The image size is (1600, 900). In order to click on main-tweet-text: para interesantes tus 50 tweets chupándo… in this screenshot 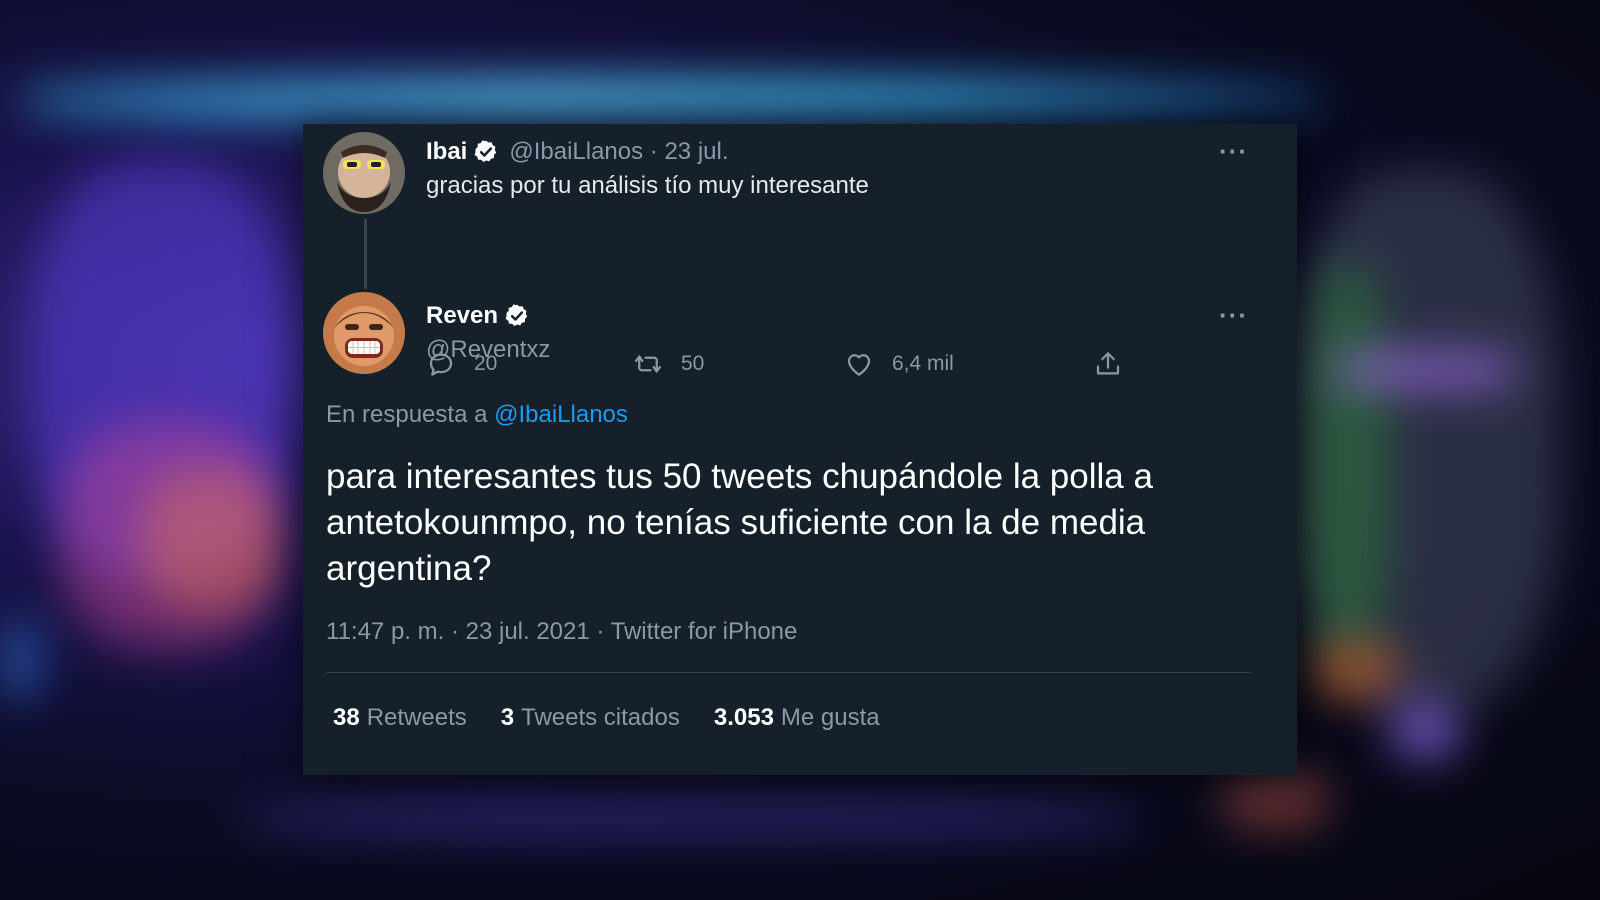, I will do `click(739, 522)`.